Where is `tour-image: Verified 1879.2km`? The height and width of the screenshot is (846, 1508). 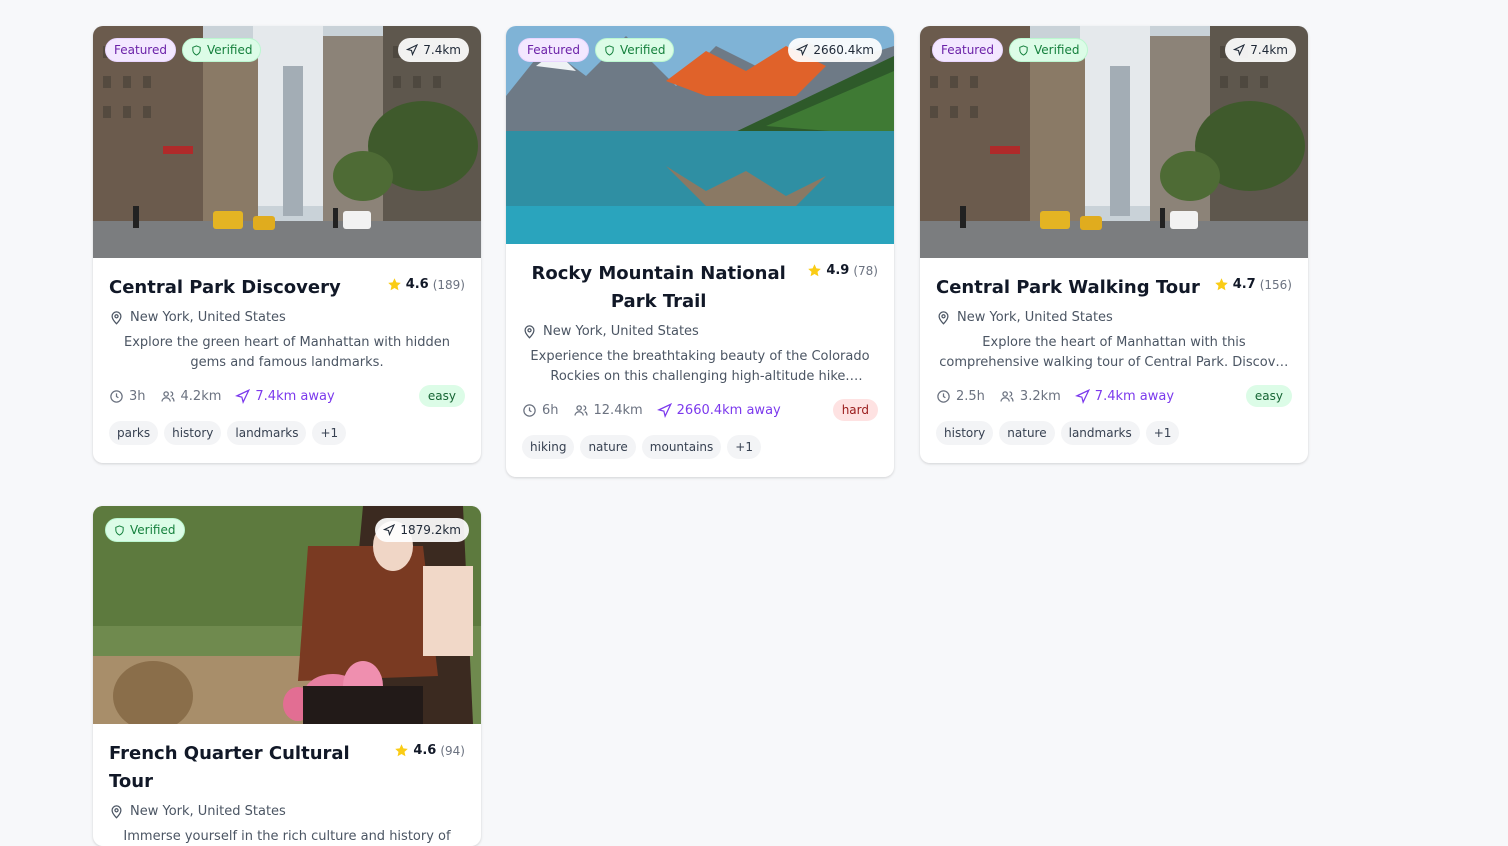 tour-image: Verified 1879.2km is located at coordinates (287, 615).